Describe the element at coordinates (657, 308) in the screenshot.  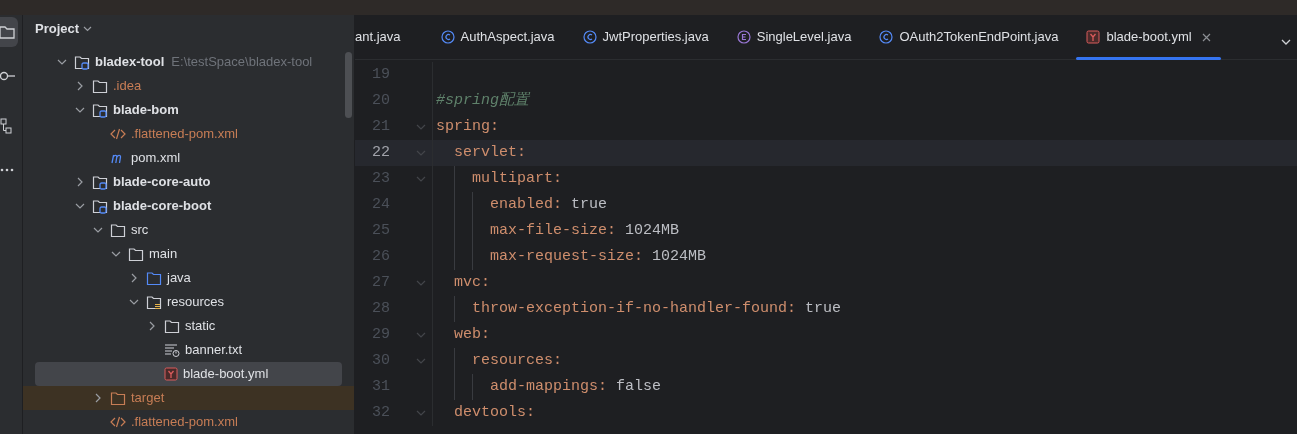
I see `code-text: throw-exception-if-no-handler-found: true` at that location.